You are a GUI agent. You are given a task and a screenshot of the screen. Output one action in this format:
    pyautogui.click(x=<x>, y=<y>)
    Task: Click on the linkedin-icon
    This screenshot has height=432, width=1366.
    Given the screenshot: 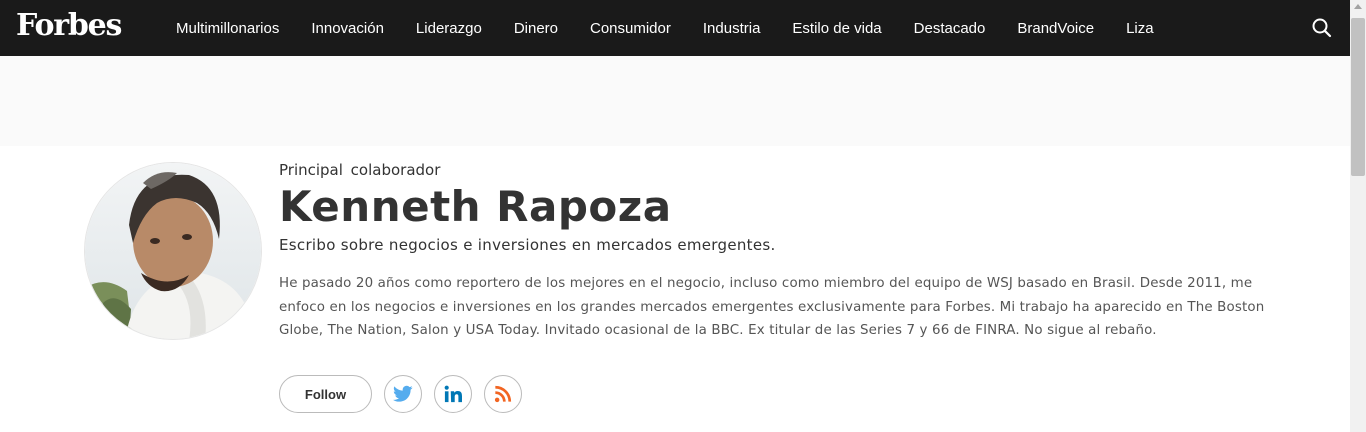 What is the action you would take?
    pyautogui.click(x=453, y=394)
    